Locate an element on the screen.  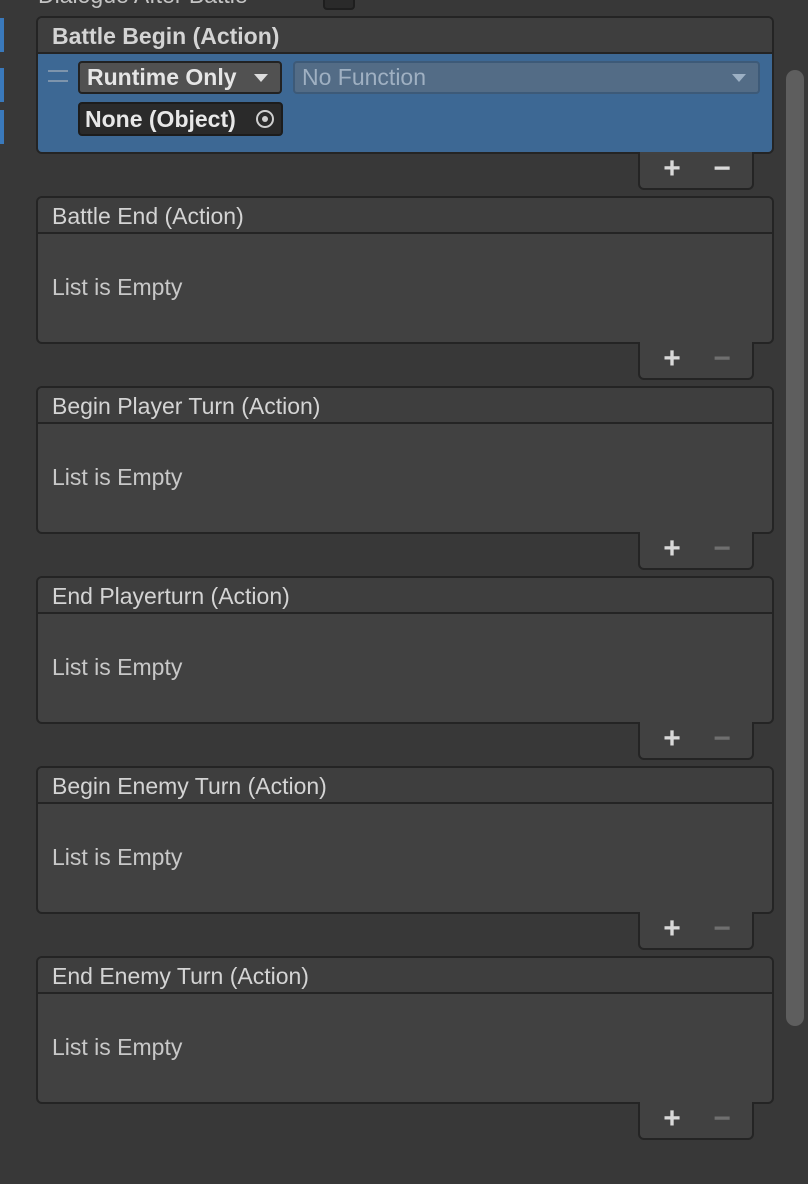
target-icon is located at coordinates (265, 119).